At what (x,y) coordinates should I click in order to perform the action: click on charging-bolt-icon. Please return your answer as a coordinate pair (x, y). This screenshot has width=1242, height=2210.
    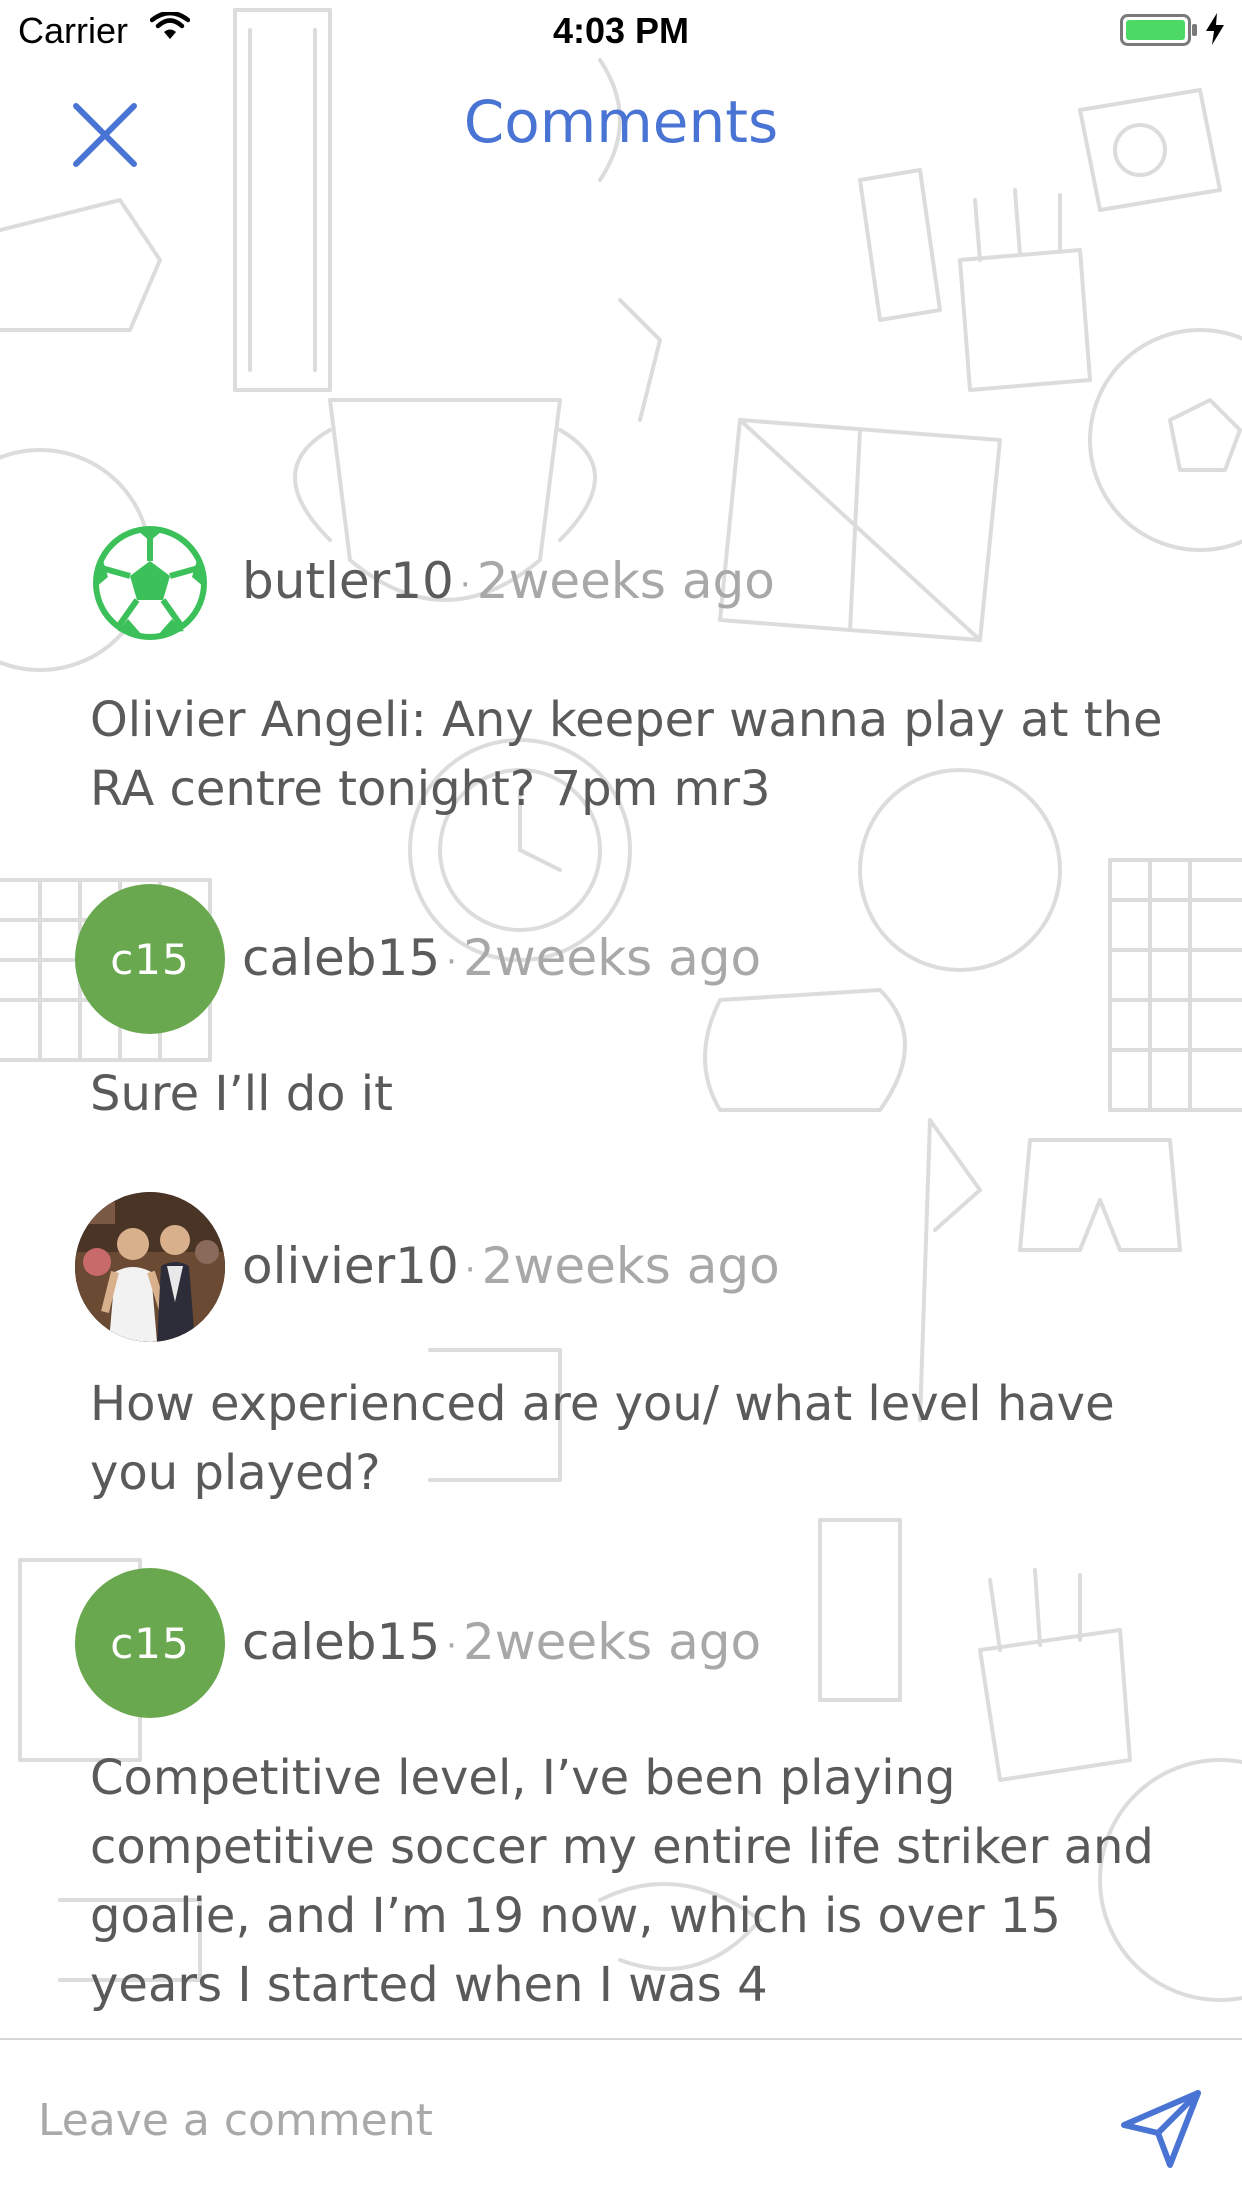
    Looking at the image, I should click on (1215, 31).